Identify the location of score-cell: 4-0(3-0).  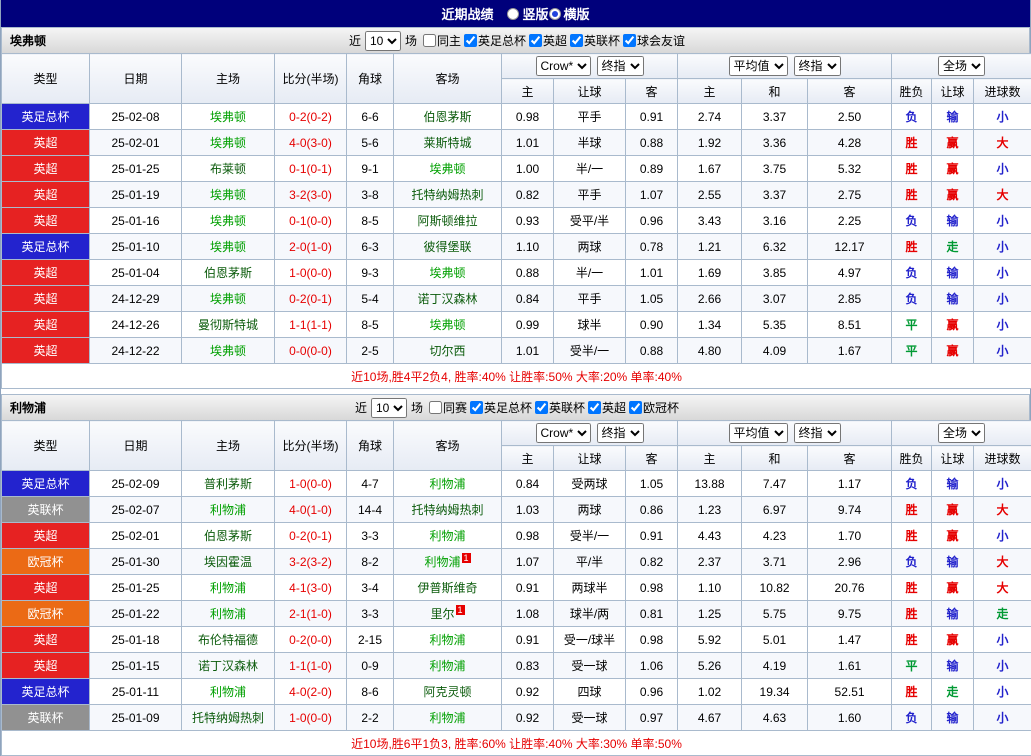
(311, 143).